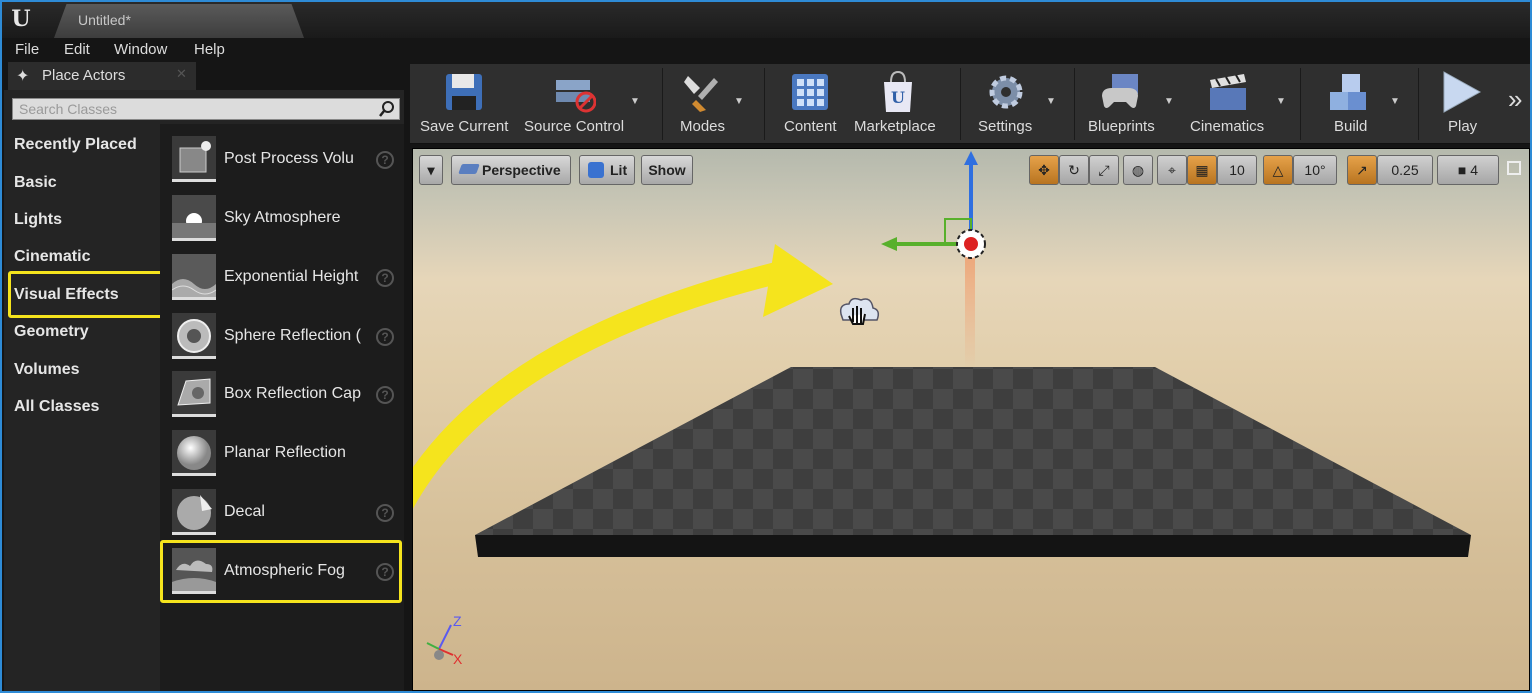  Describe the element at coordinates (1121, 126) in the screenshot. I see `blueprints-label: Blueprints` at that location.